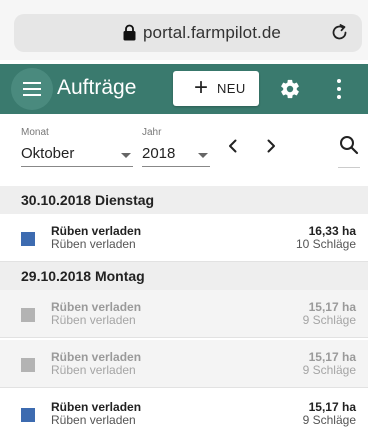 The height and width of the screenshot is (428, 368). What do you see at coordinates (97, 87) in the screenshot?
I see `page-title: Aufträge` at bounding box center [97, 87].